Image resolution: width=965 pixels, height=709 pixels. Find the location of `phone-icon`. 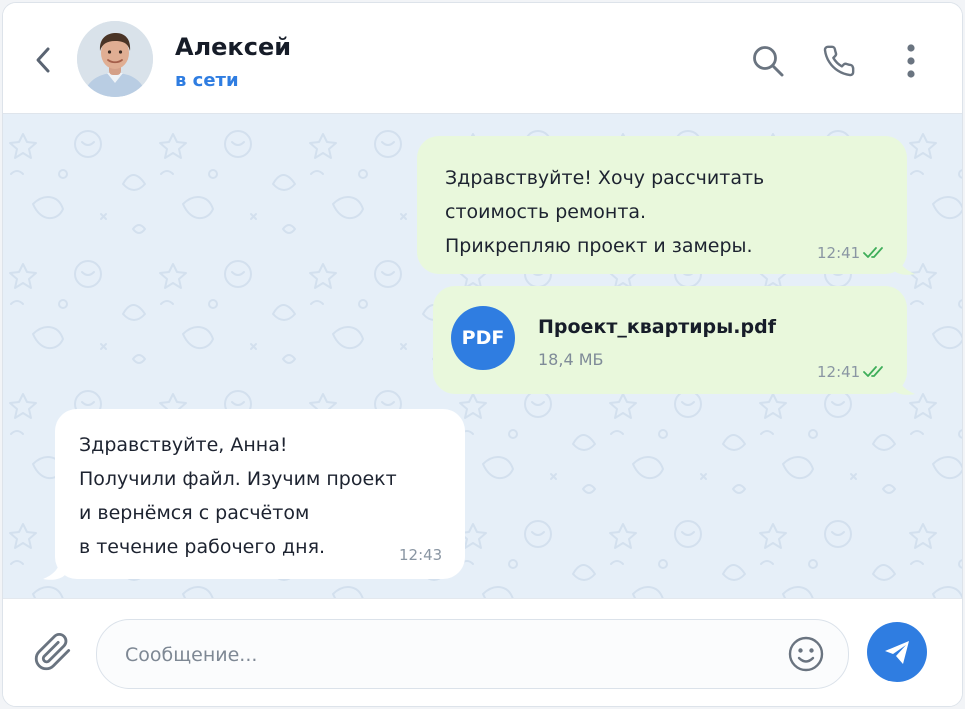

phone-icon is located at coordinates (839, 61).